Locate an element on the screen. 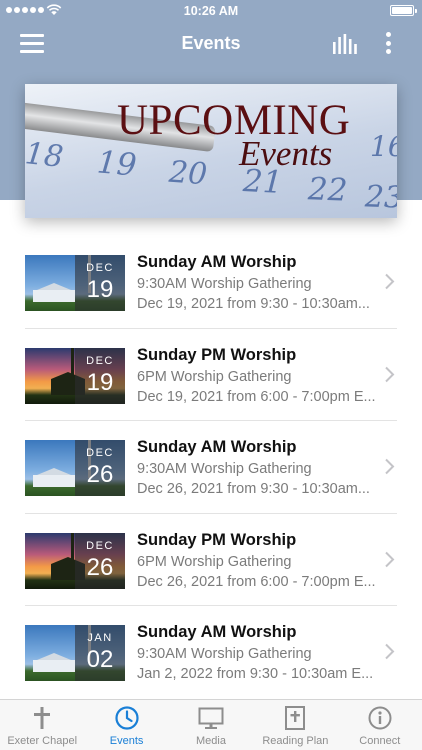 This screenshot has height=750, width=422. date-month: JAN is located at coordinates (100, 638).